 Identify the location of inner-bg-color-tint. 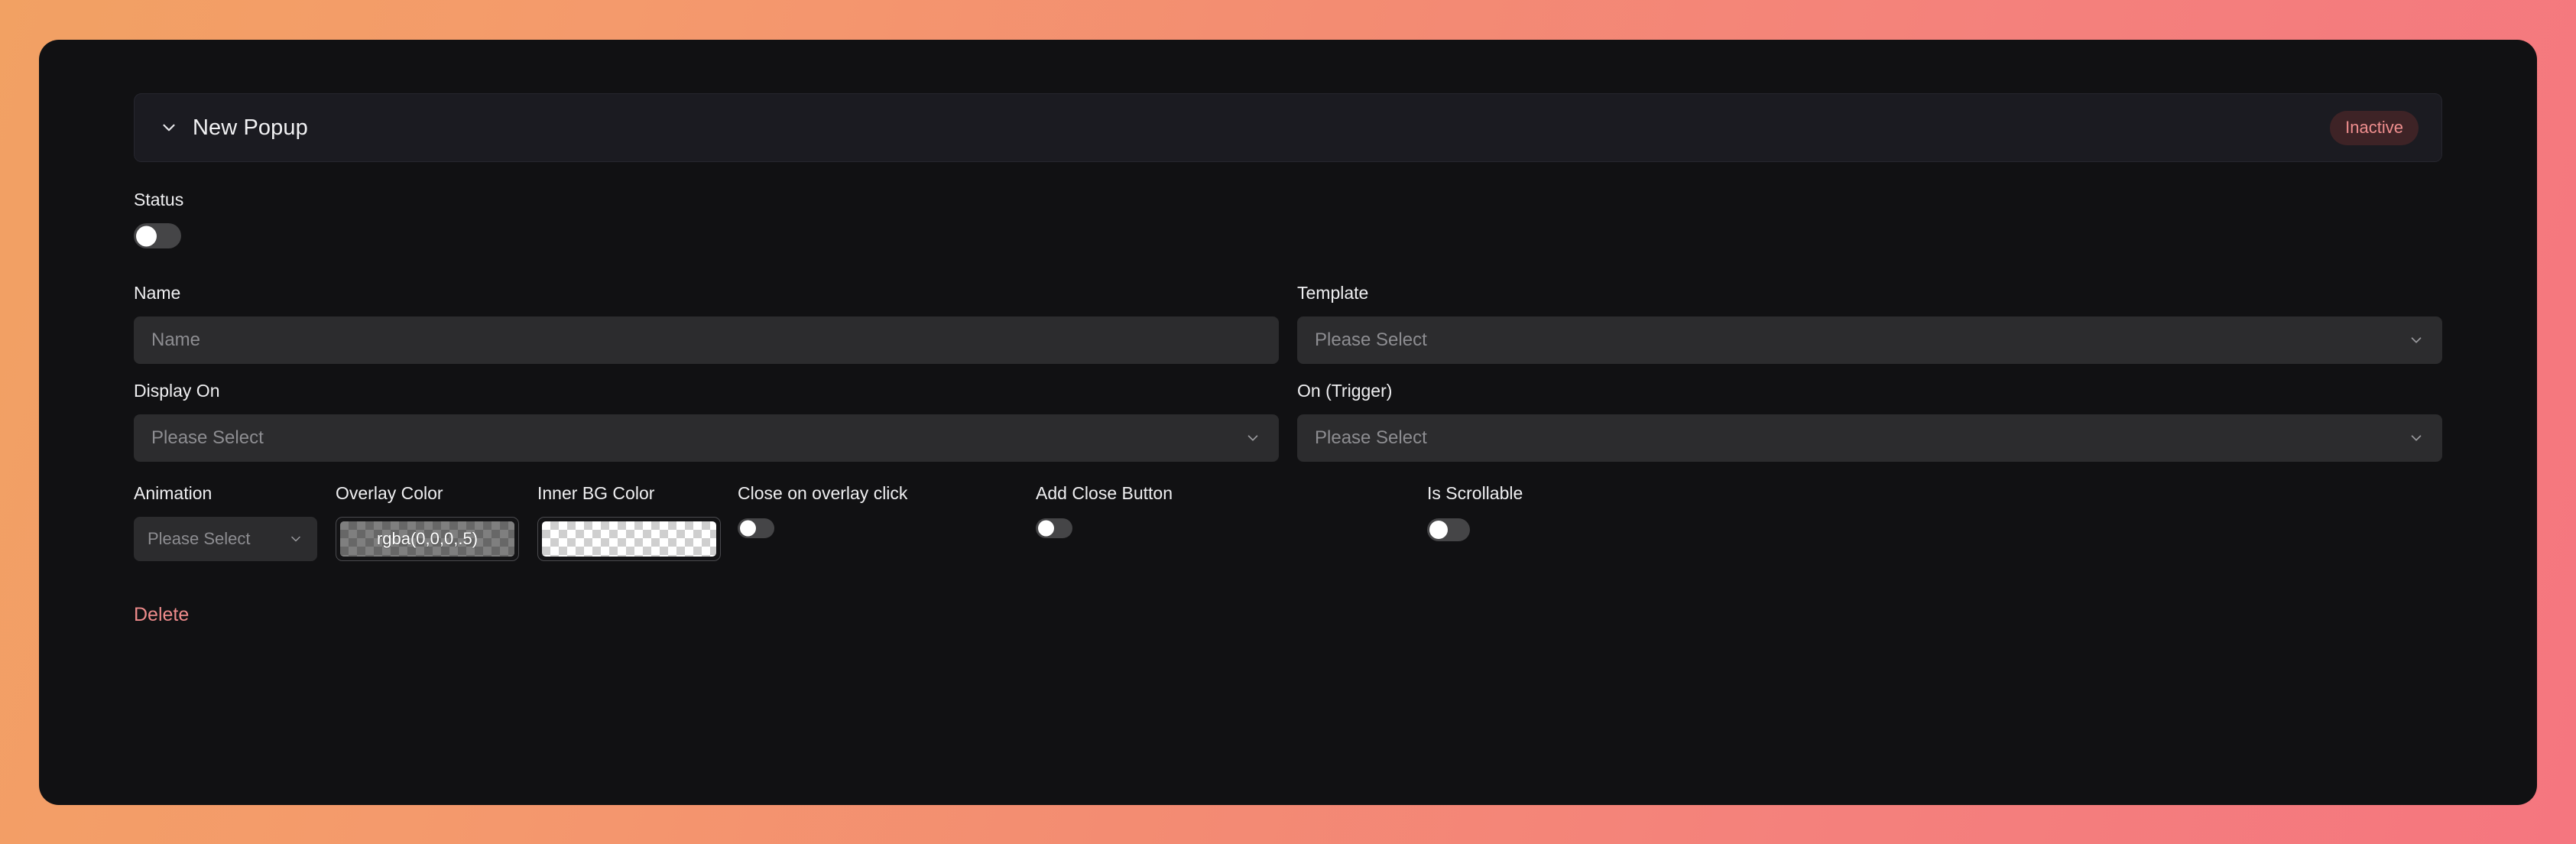
(629, 539).